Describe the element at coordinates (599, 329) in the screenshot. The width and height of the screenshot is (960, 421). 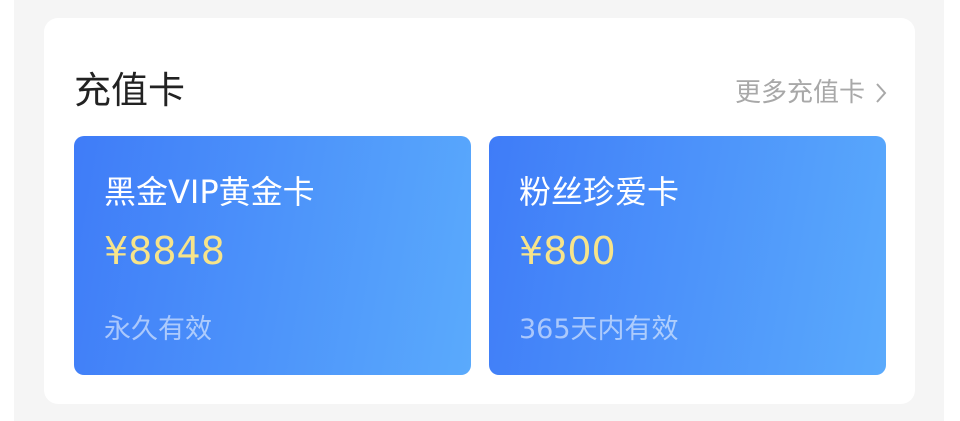
I see `card-validity: 365天内有效` at that location.